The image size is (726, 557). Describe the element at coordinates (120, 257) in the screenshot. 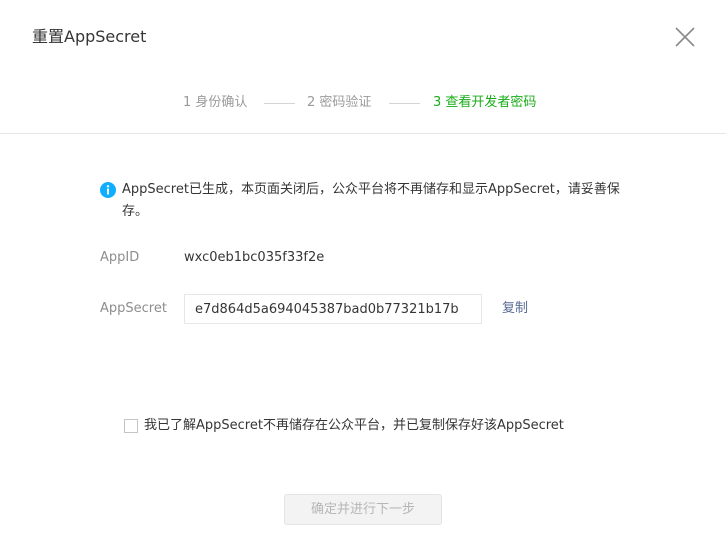

I see `appid-label: AppID` at that location.